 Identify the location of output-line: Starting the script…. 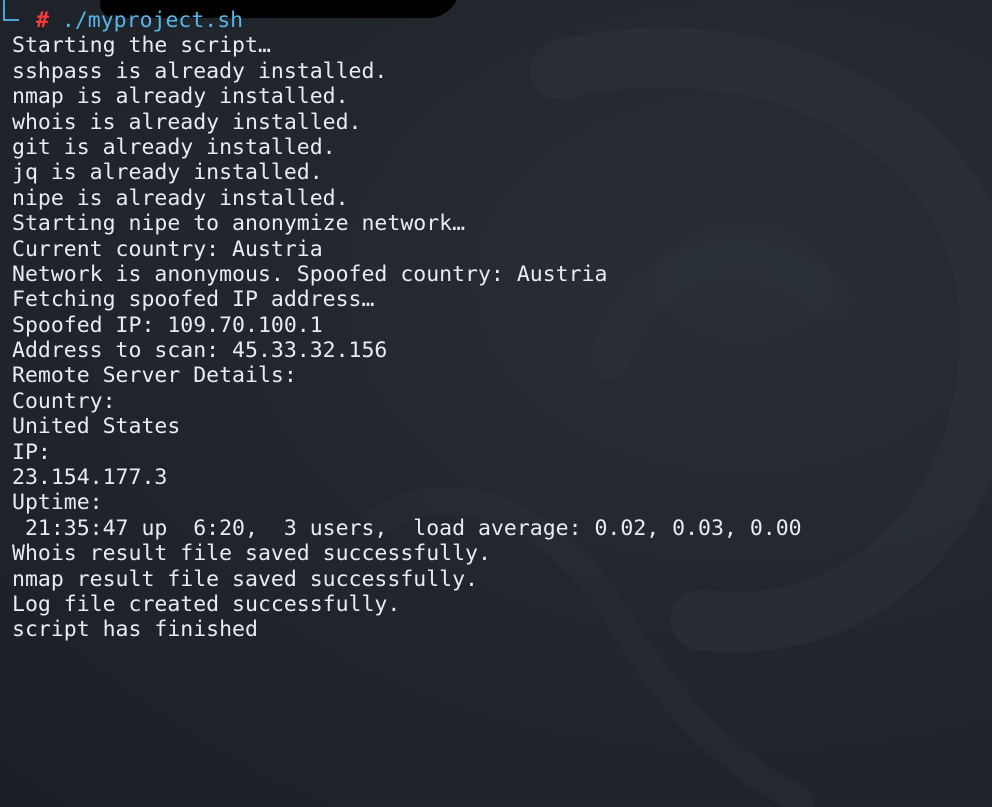
(141, 46).